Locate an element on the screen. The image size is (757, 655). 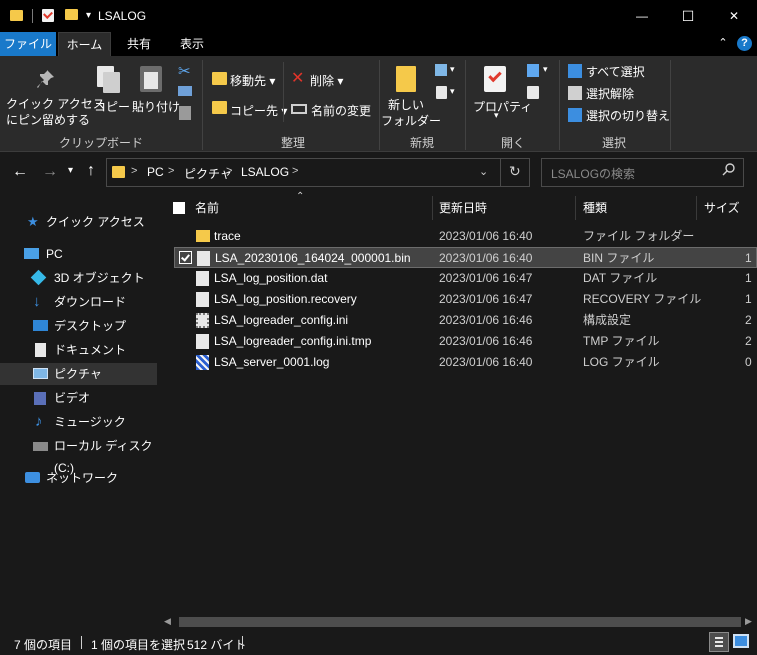
download-arrow-icon: ↓ is located at coordinates (37, 301).